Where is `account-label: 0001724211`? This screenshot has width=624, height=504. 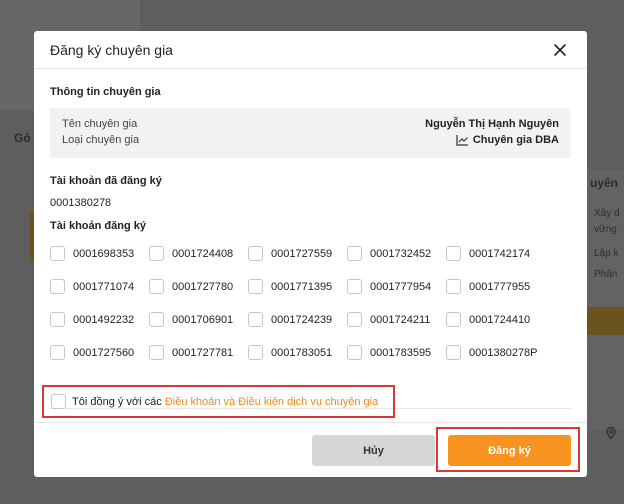
account-label: 0001724211 is located at coordinates (400, 319).